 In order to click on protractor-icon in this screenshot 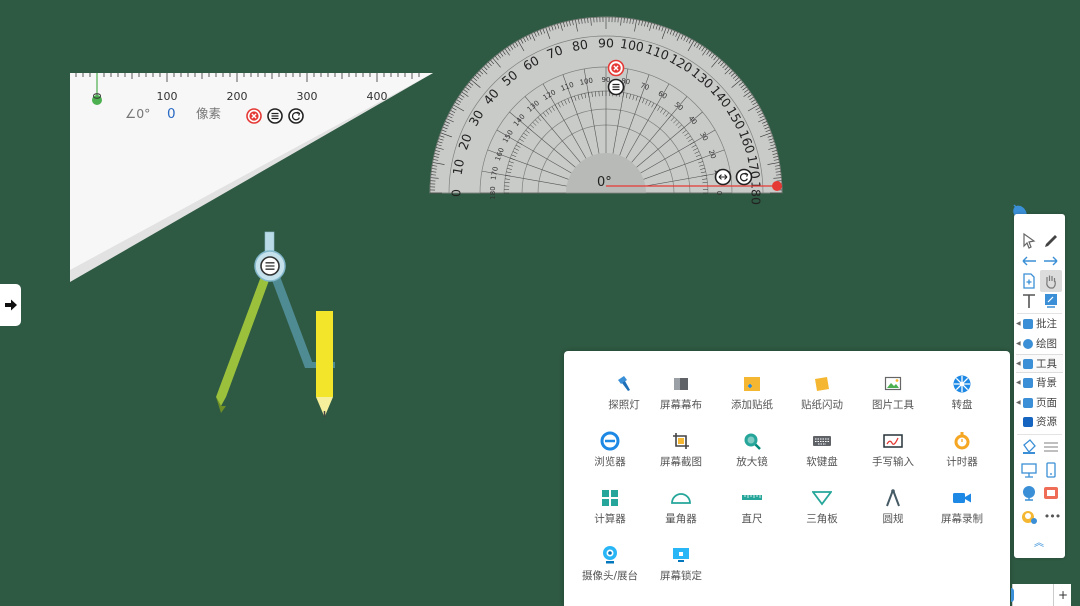, I will do `click(681, 498)`.